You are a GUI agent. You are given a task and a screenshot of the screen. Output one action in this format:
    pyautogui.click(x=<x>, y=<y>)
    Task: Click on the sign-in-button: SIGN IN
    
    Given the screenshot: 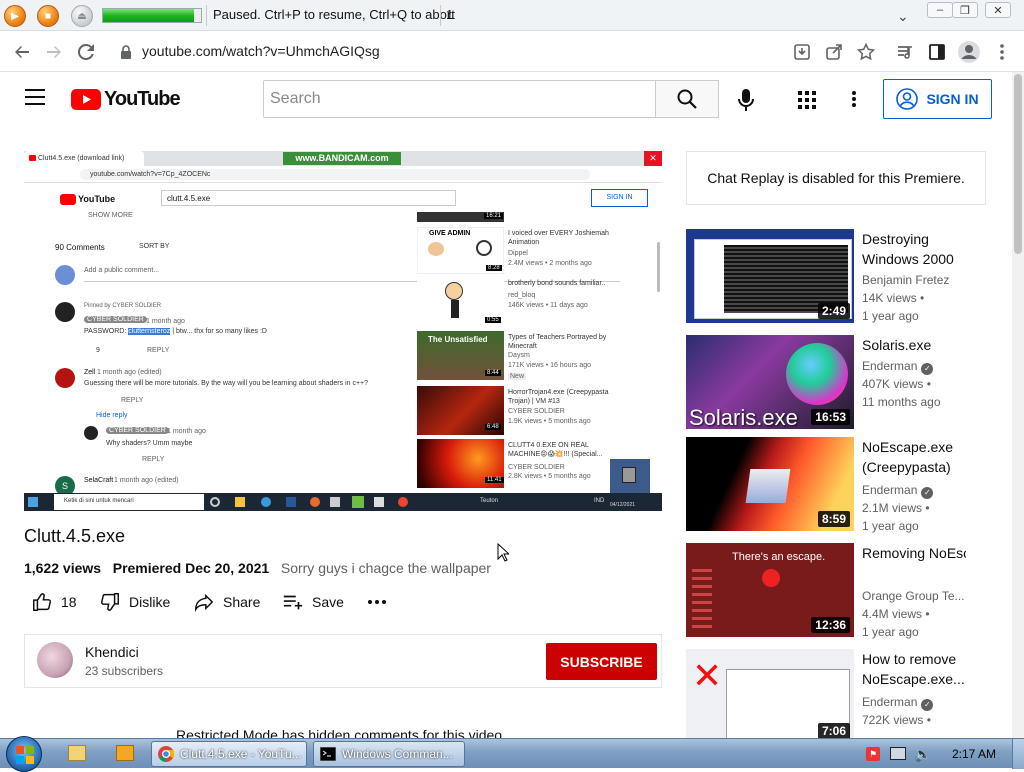 What is the action you would take?
    pyautogui.click(x=937, y=99)
    